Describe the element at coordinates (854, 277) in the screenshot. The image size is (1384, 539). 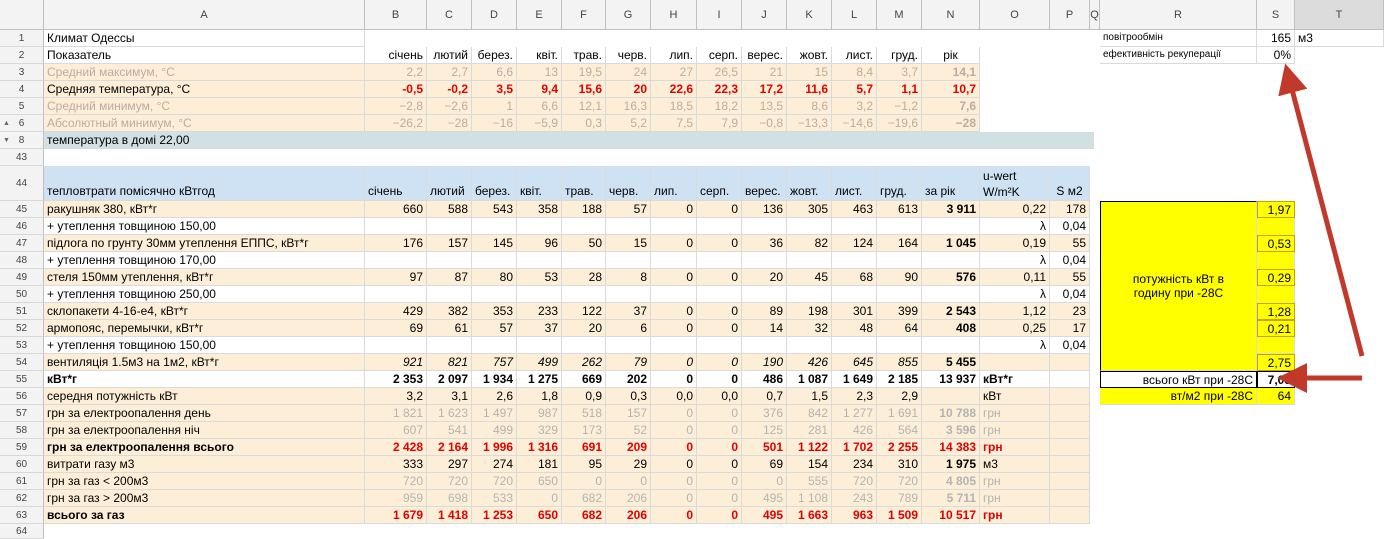
I see `value-cell: 68` at that location.